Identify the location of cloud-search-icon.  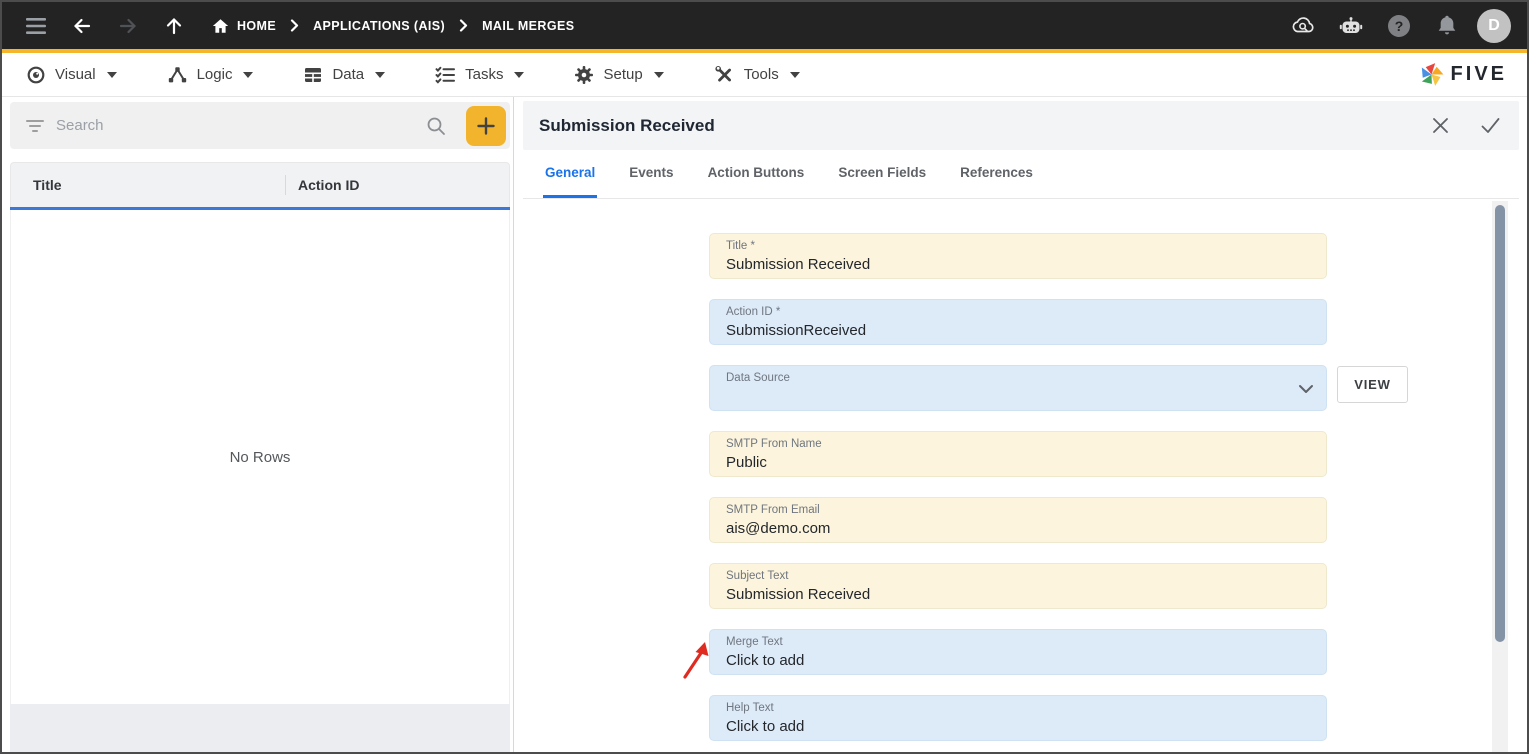
(1303, 26).